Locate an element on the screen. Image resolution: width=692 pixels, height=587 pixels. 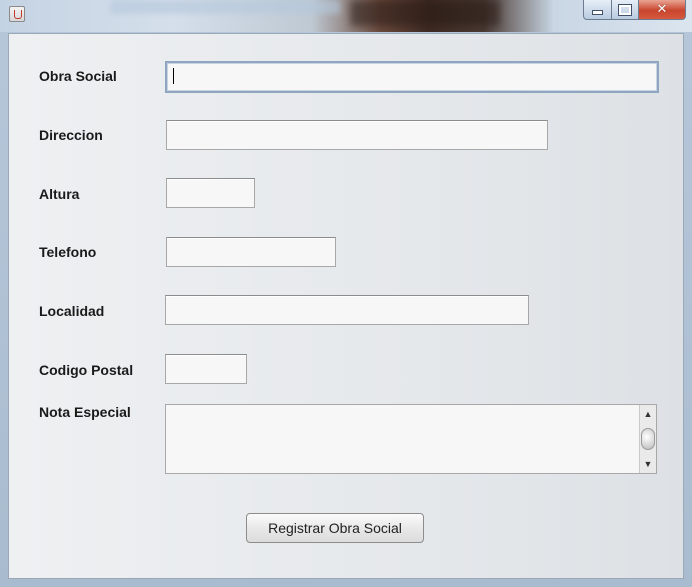
scroll-up-icon: ▲ is located at coordinates (648, 414).